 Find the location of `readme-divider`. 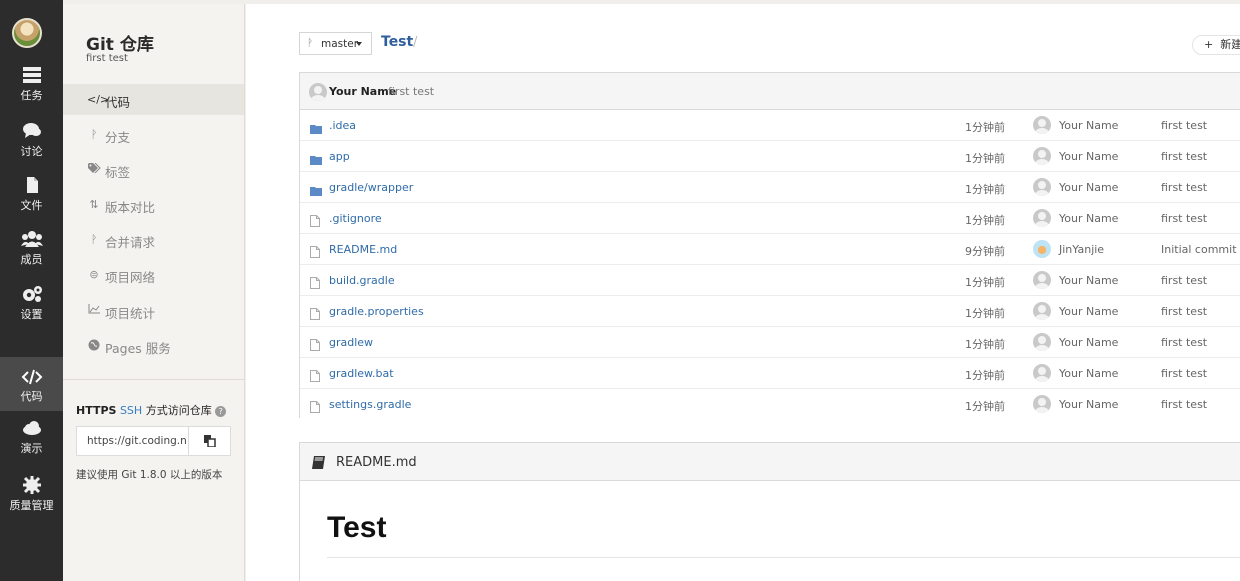

readme-divider is located at coordinates (783, 557).